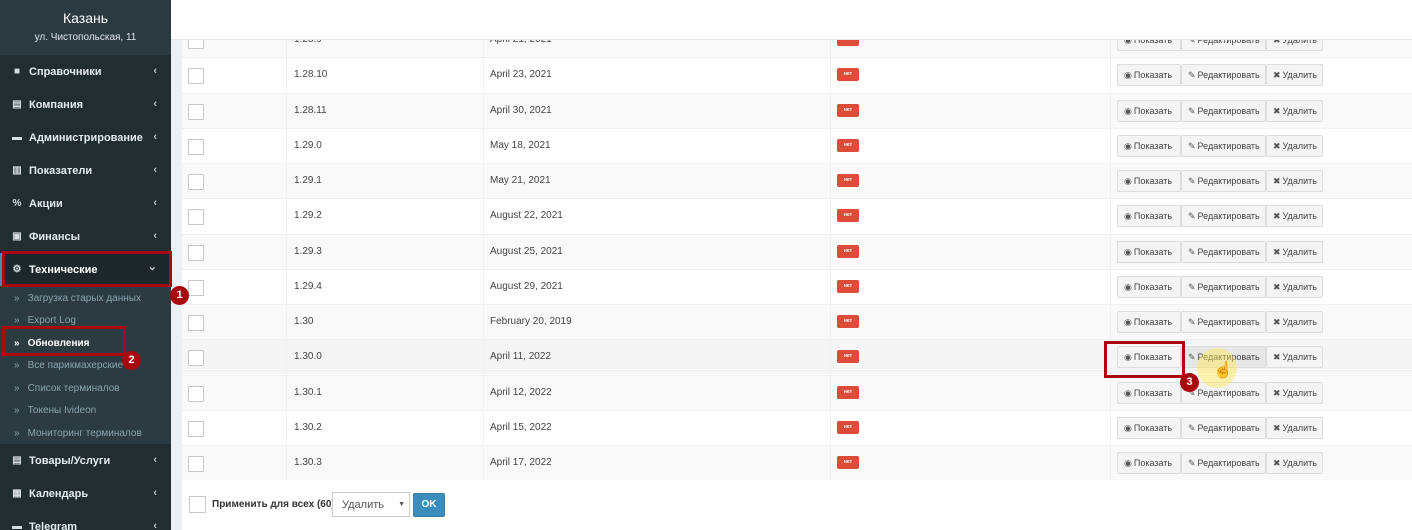 The width and height of the screenshot is (1412, 530). Describe the element at coordinates (85, 410) in the screenshot. I see `submenu-item-ivideon-tokens: » Токены Ivideon` at that location.